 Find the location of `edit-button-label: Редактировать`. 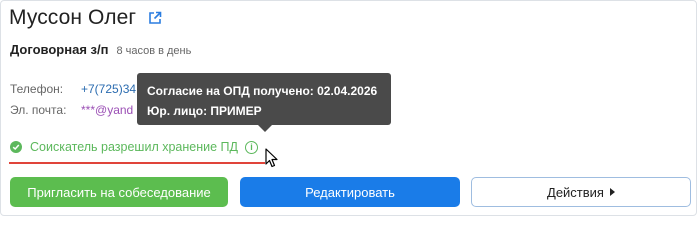

edit-button-label: Редактировать is located at coordinates (350, 192).